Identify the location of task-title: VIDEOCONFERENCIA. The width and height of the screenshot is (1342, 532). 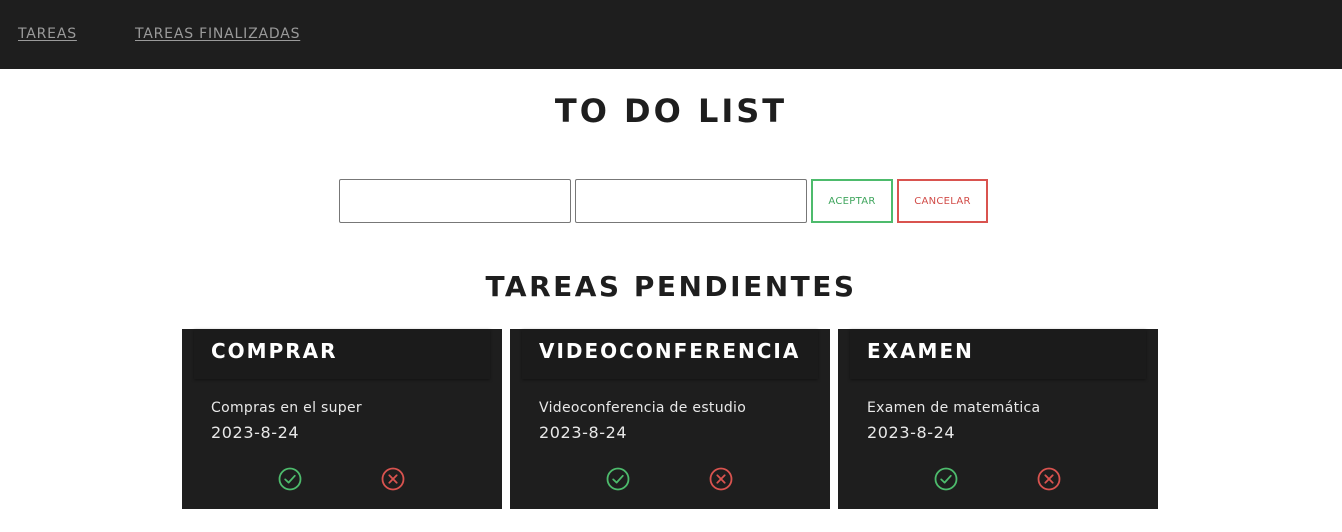
(670, 351).